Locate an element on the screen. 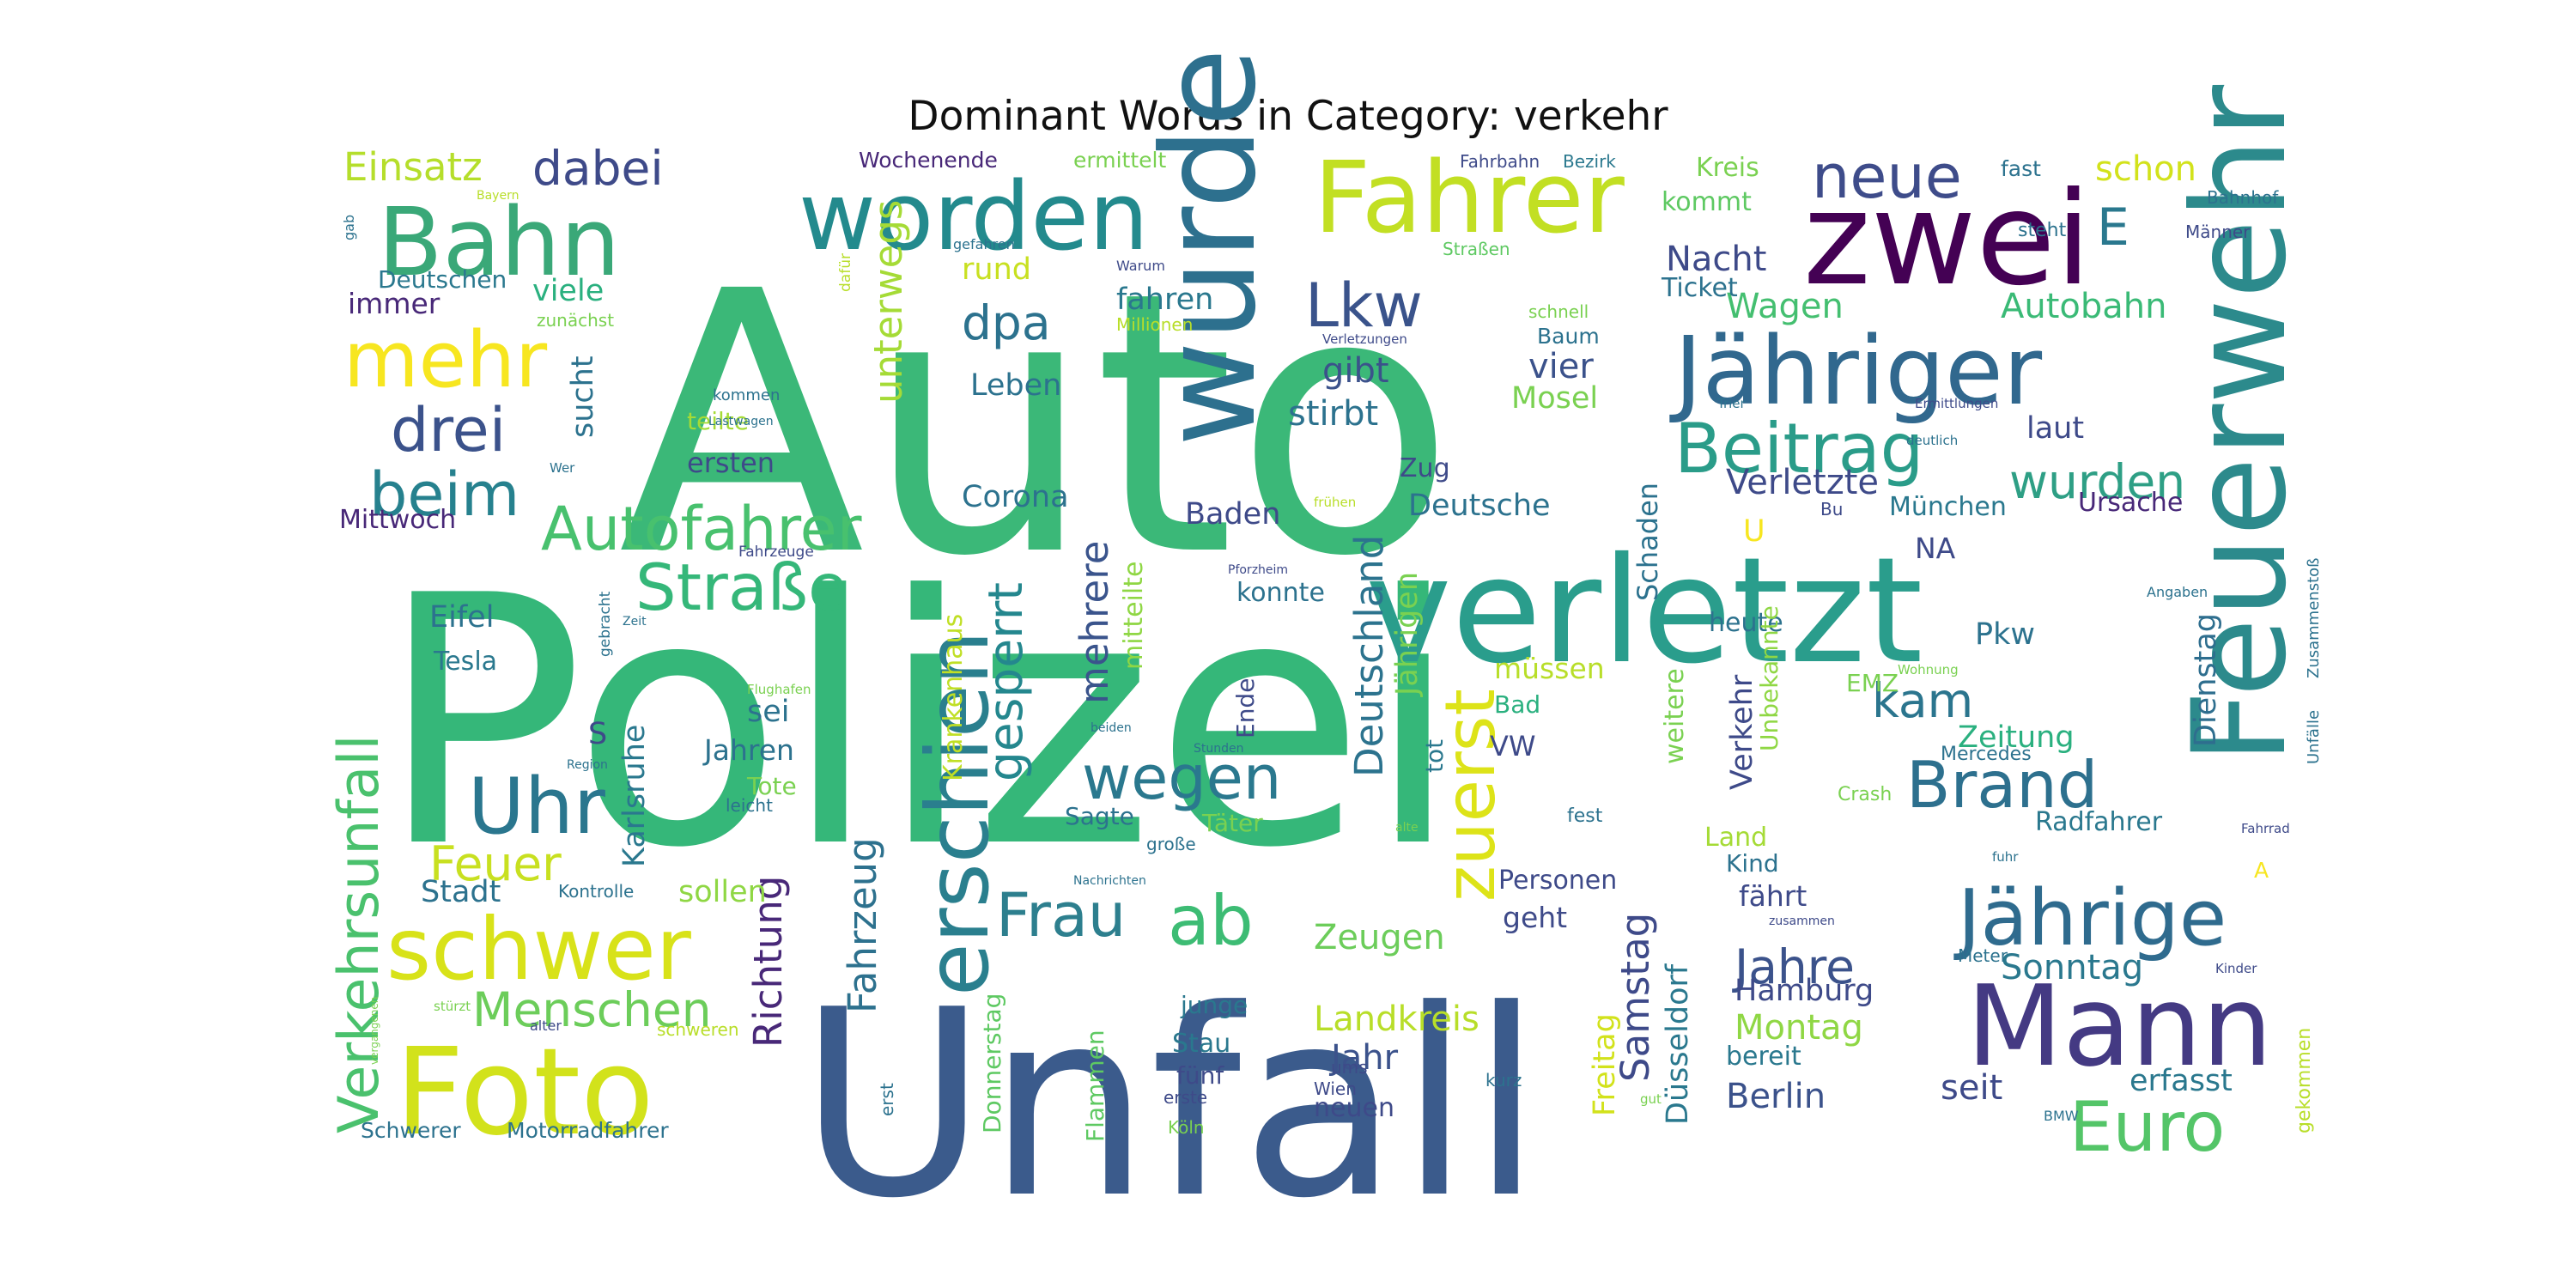  word-laut: laut is located at coordinates (2055, 429).